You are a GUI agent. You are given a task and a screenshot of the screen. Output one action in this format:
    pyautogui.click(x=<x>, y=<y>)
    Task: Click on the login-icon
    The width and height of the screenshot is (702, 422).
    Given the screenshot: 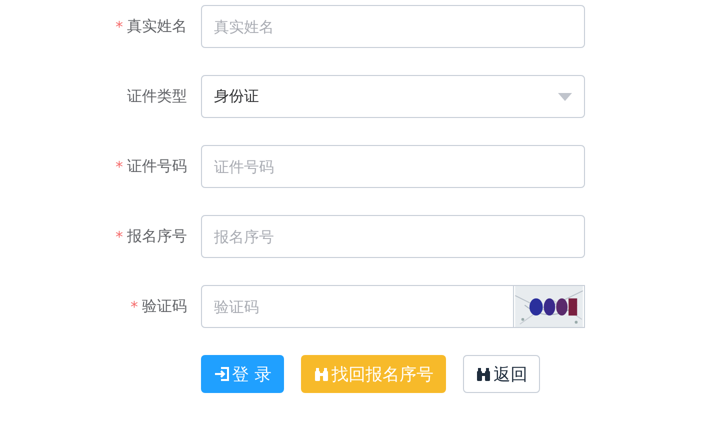 What is the action you would take?
    pyautogui.click(x=222, y=374)
    